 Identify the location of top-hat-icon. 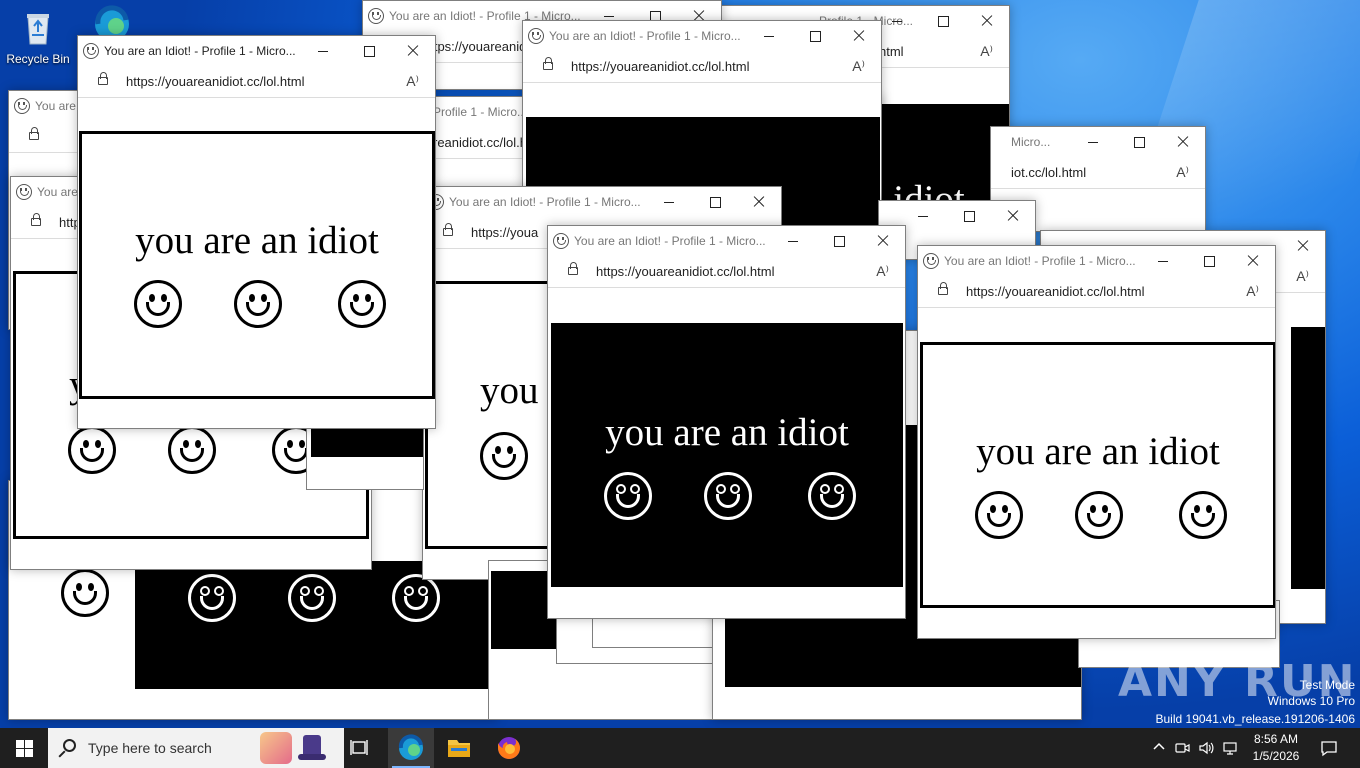
(312, 748).